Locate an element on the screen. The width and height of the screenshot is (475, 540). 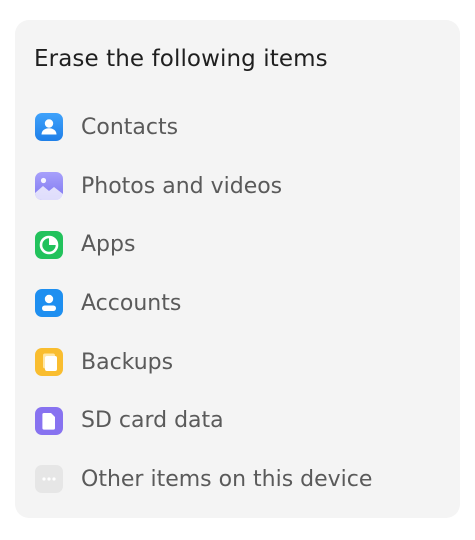
apps-icon is located at coordinates (49, 244).